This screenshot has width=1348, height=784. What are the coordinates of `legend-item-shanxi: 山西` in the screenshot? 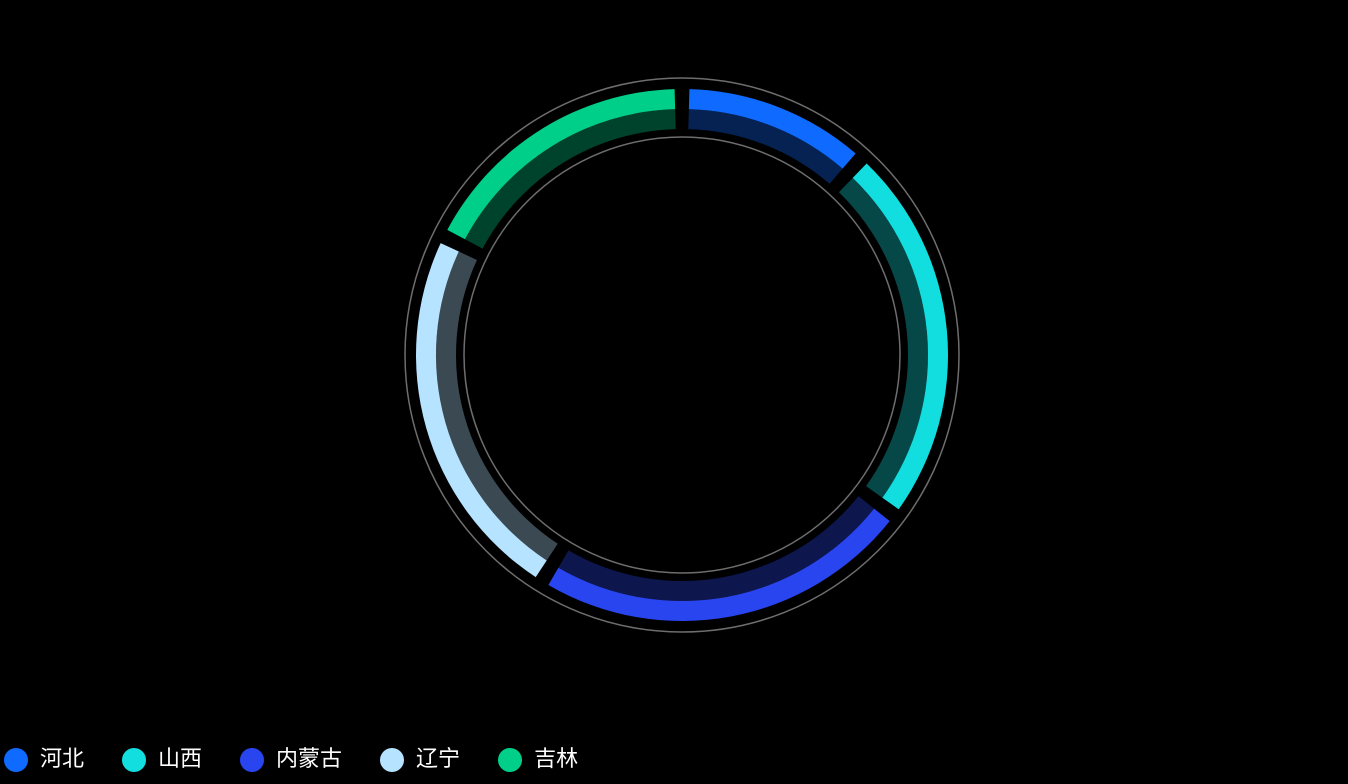 It's located at (162, 760).